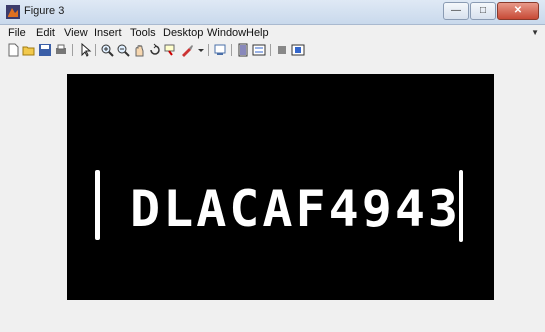 This screenshot has height=332, width=545. I want to click on license-plate-text: DLACAF4943, so click(296, 209).